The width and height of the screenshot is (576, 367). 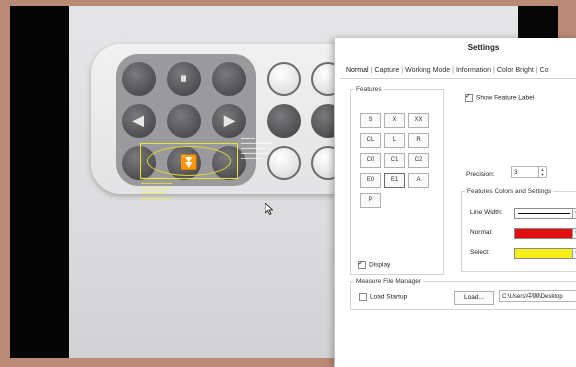 What do you see at coordinates (469, 97) in the screenshot?
I see `show-feature-label-checkbox` at bounding box center [469, 97].